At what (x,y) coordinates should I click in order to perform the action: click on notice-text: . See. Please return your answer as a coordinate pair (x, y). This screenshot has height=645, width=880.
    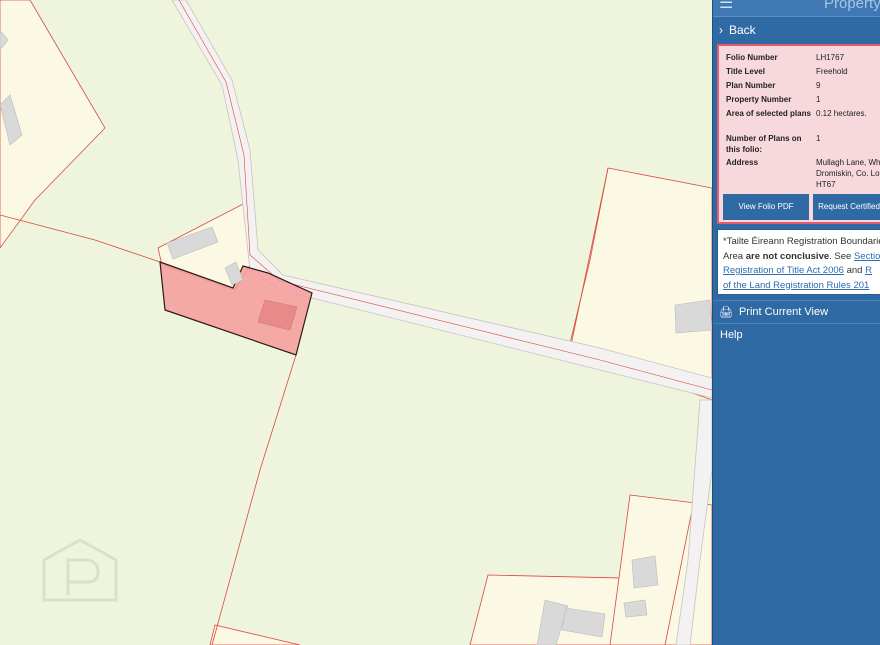
    Looking at the image, I should click on (841, 256).